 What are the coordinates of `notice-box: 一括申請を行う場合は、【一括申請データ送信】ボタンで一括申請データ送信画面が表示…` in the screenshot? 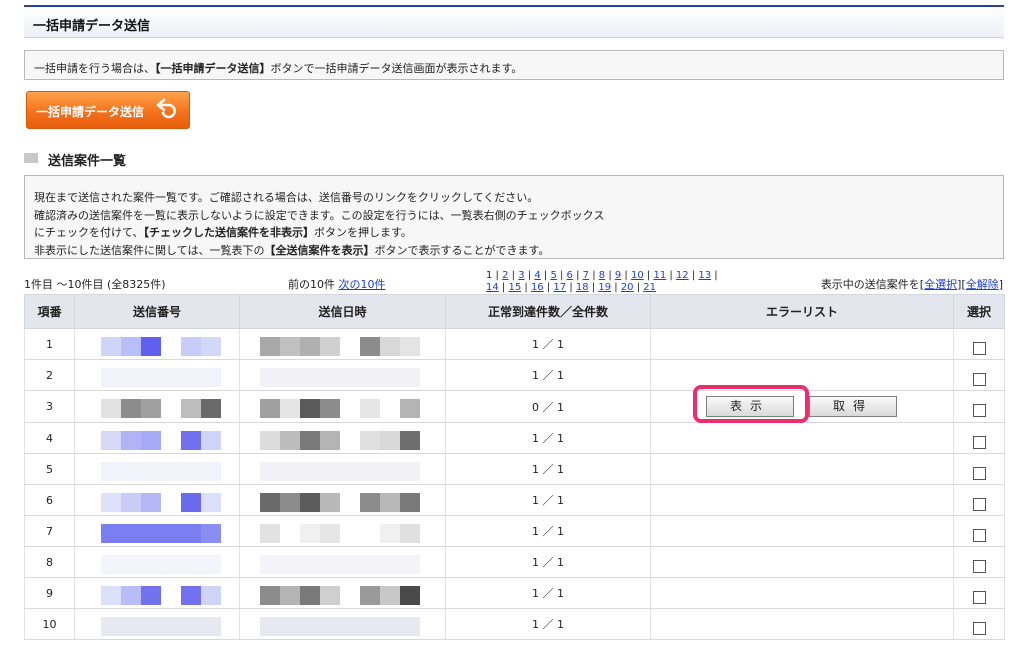 It's located at (514, 65).